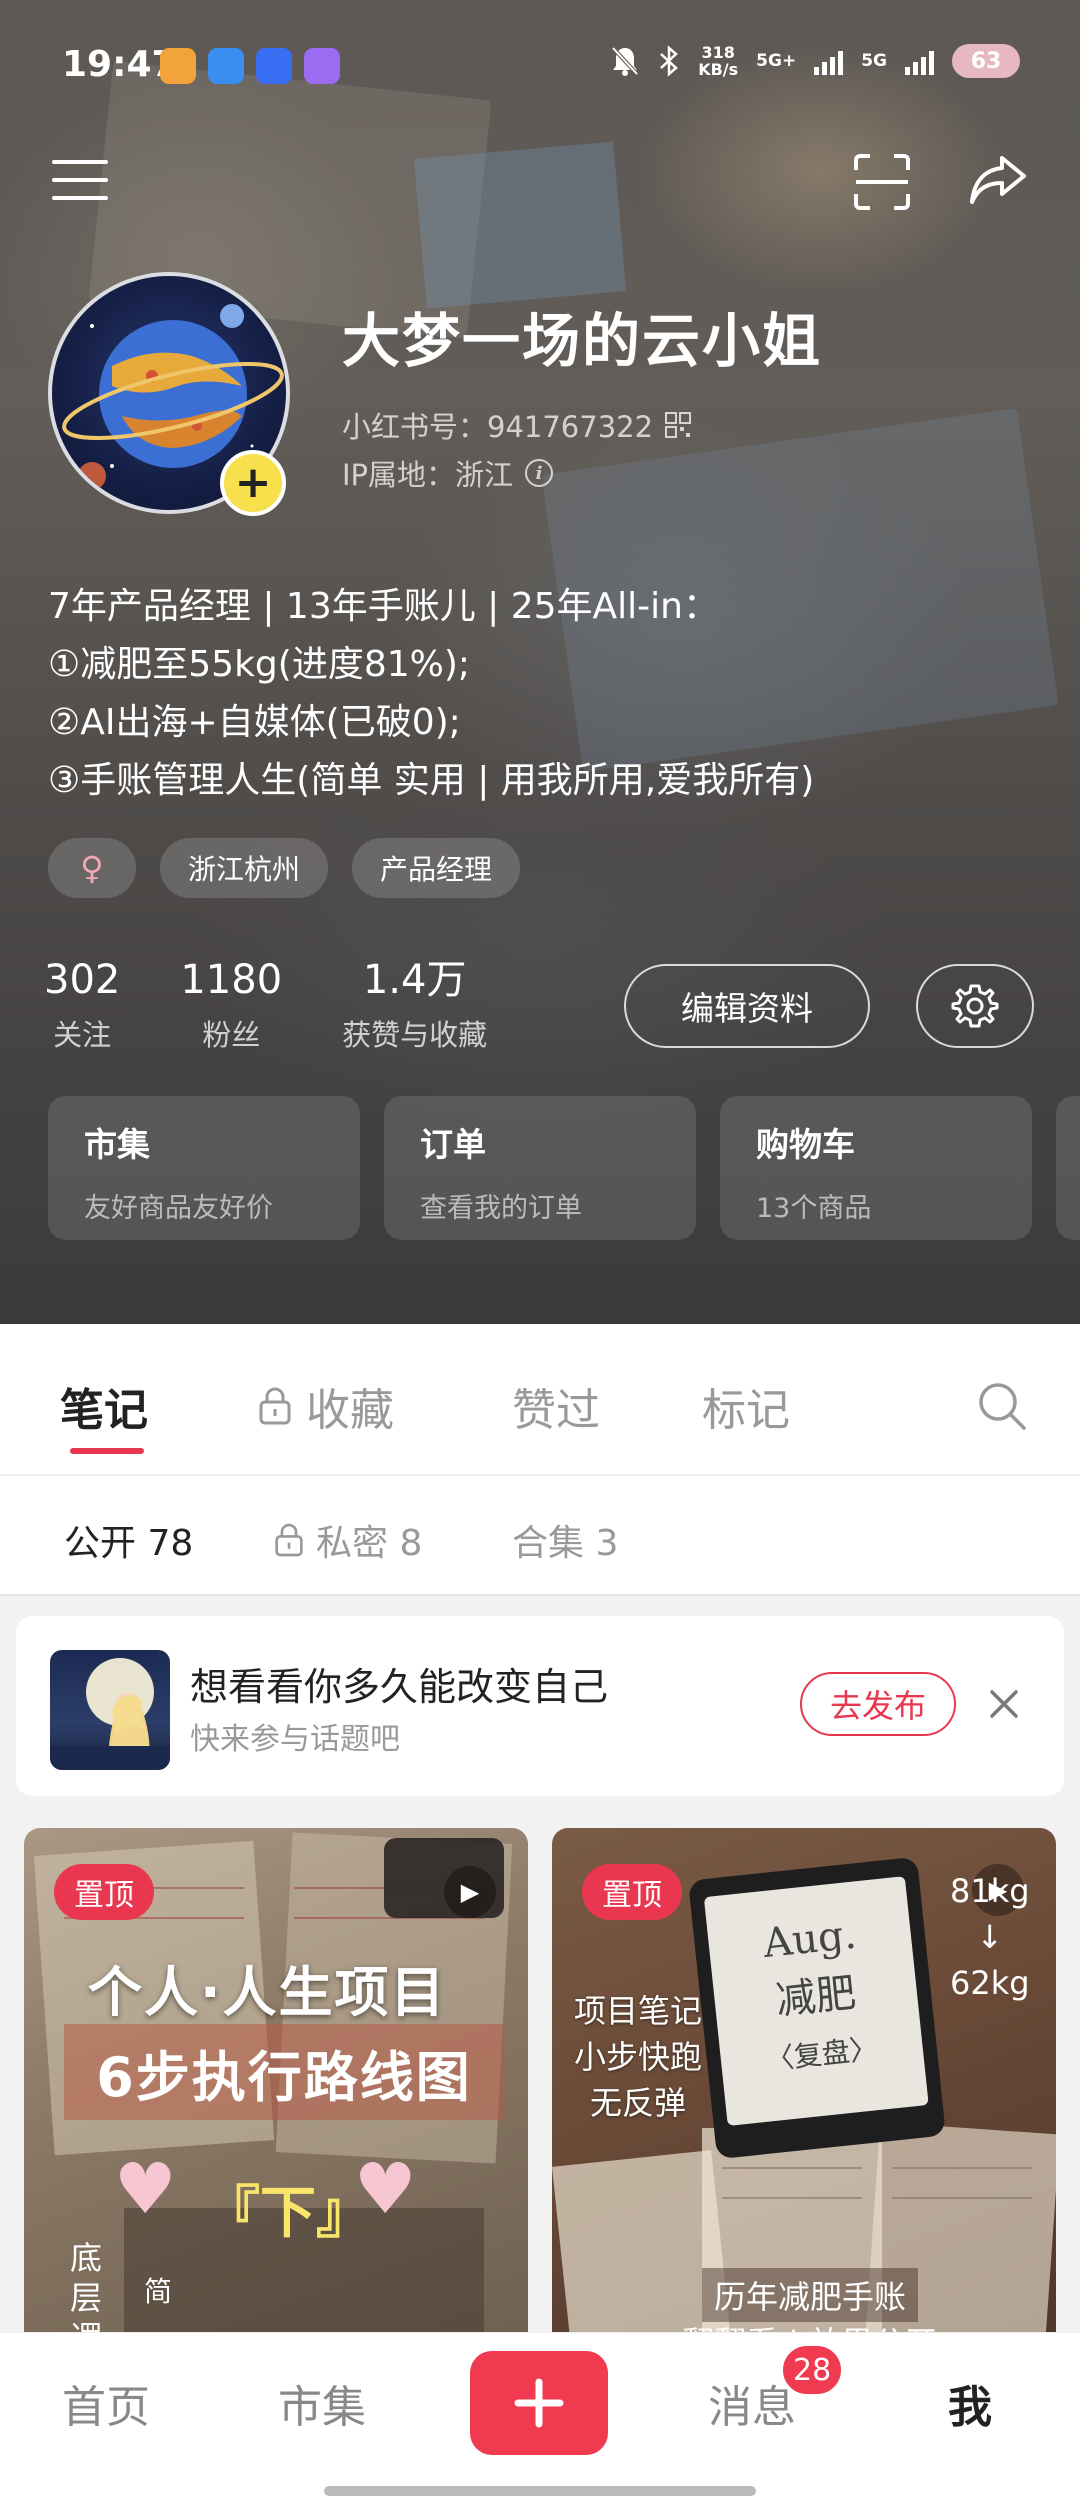 Image resolution: width=1080 pixels, height=2520 pixels. What do you see at coordinates (746, 1406) in the screenshot?
I see `tab-marked: 标记` at bounding box center [746, 1406].